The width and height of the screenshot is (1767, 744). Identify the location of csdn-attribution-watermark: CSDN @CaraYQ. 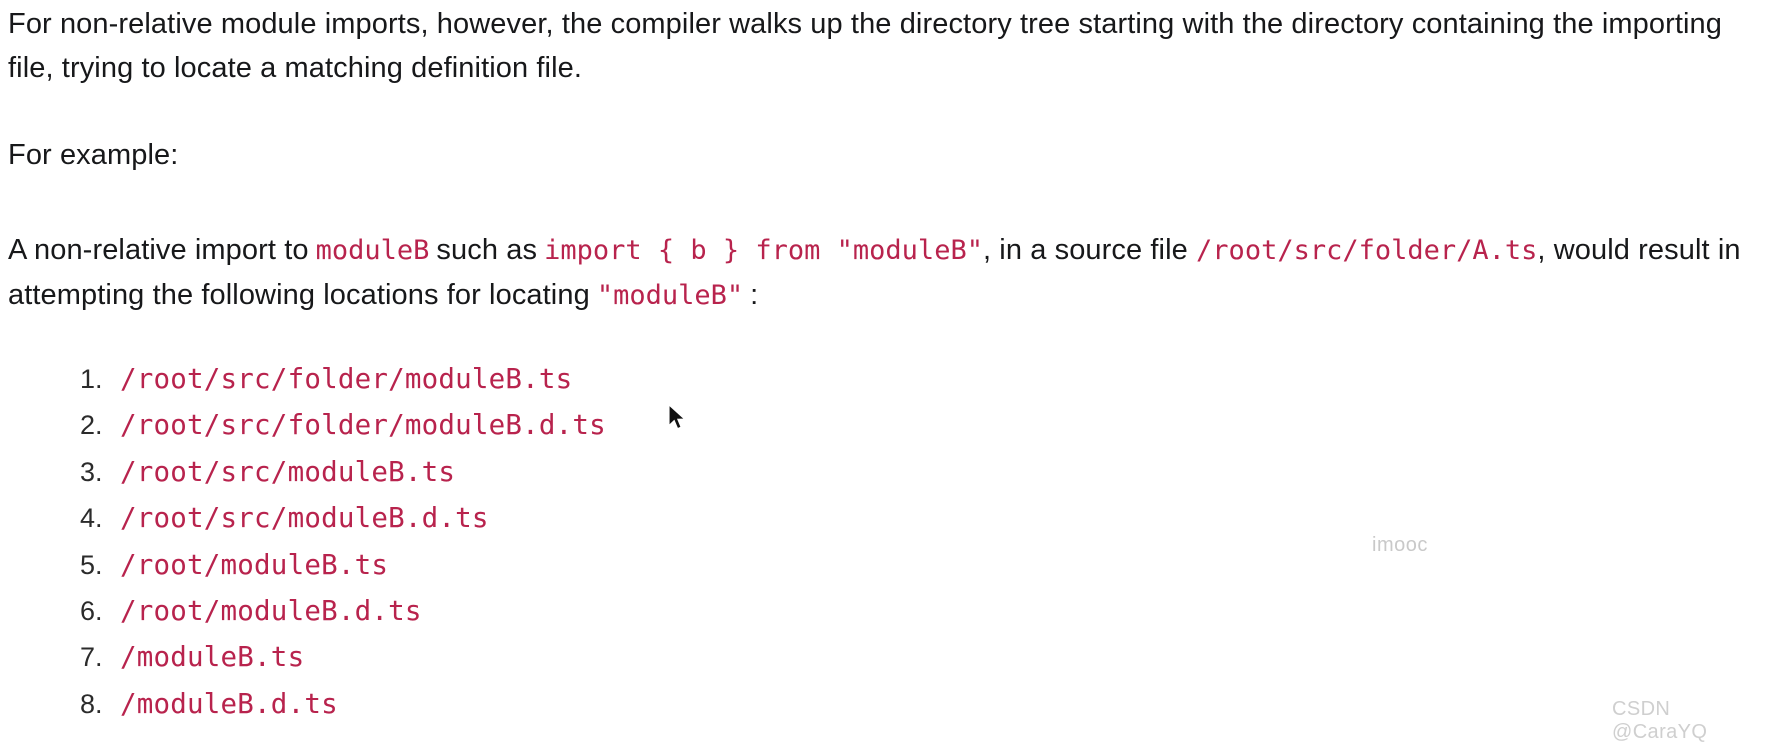
(1660, 720).